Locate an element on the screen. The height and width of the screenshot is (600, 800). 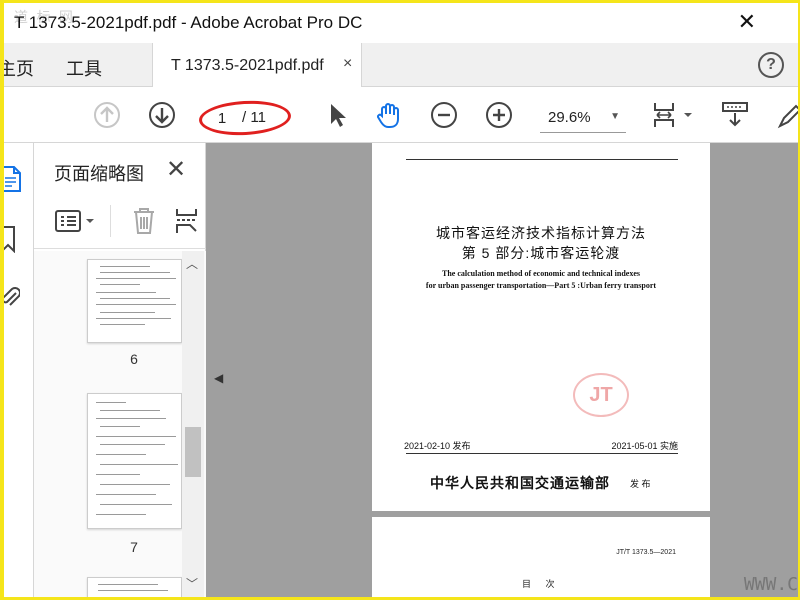
delete-page-icon is located at coordinates (144, 221).